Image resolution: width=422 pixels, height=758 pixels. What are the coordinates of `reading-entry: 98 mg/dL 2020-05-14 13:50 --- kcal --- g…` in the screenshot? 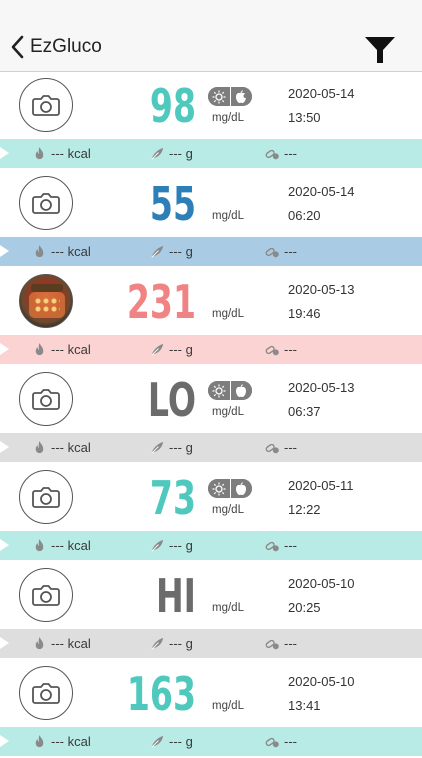 It's located at (211, 121).